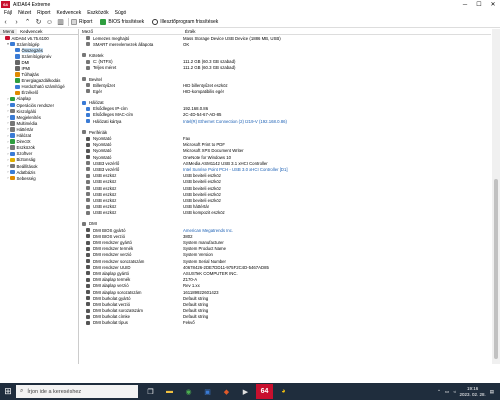  What do you see at coordinates (447, 392) in the screenshot?
I see `network-icon: ▭` at bounding box center [447, 392].